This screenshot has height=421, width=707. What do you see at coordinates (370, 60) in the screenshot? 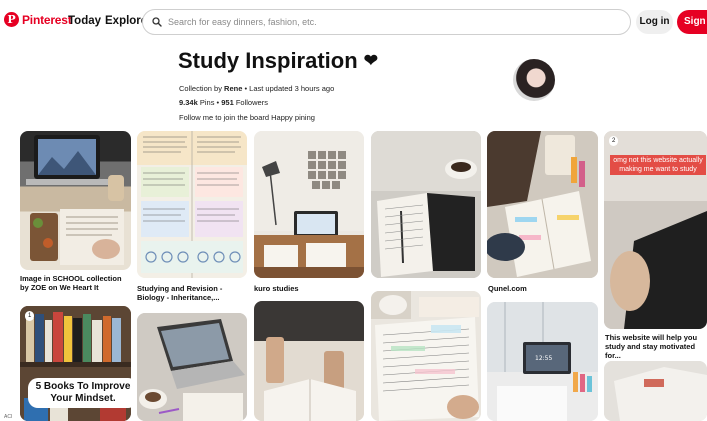
I see `heart-icon: ❤` at bounding box center [370, 60].